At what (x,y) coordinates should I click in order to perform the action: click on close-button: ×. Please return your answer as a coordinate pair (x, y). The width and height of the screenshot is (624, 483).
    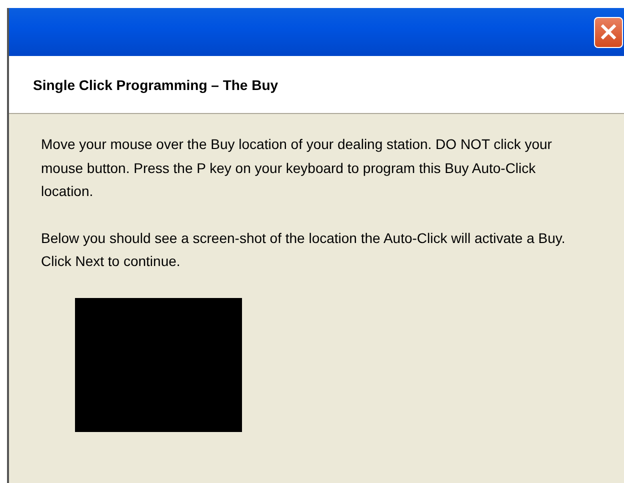
    Looking at the image, I should click on (608, 32).